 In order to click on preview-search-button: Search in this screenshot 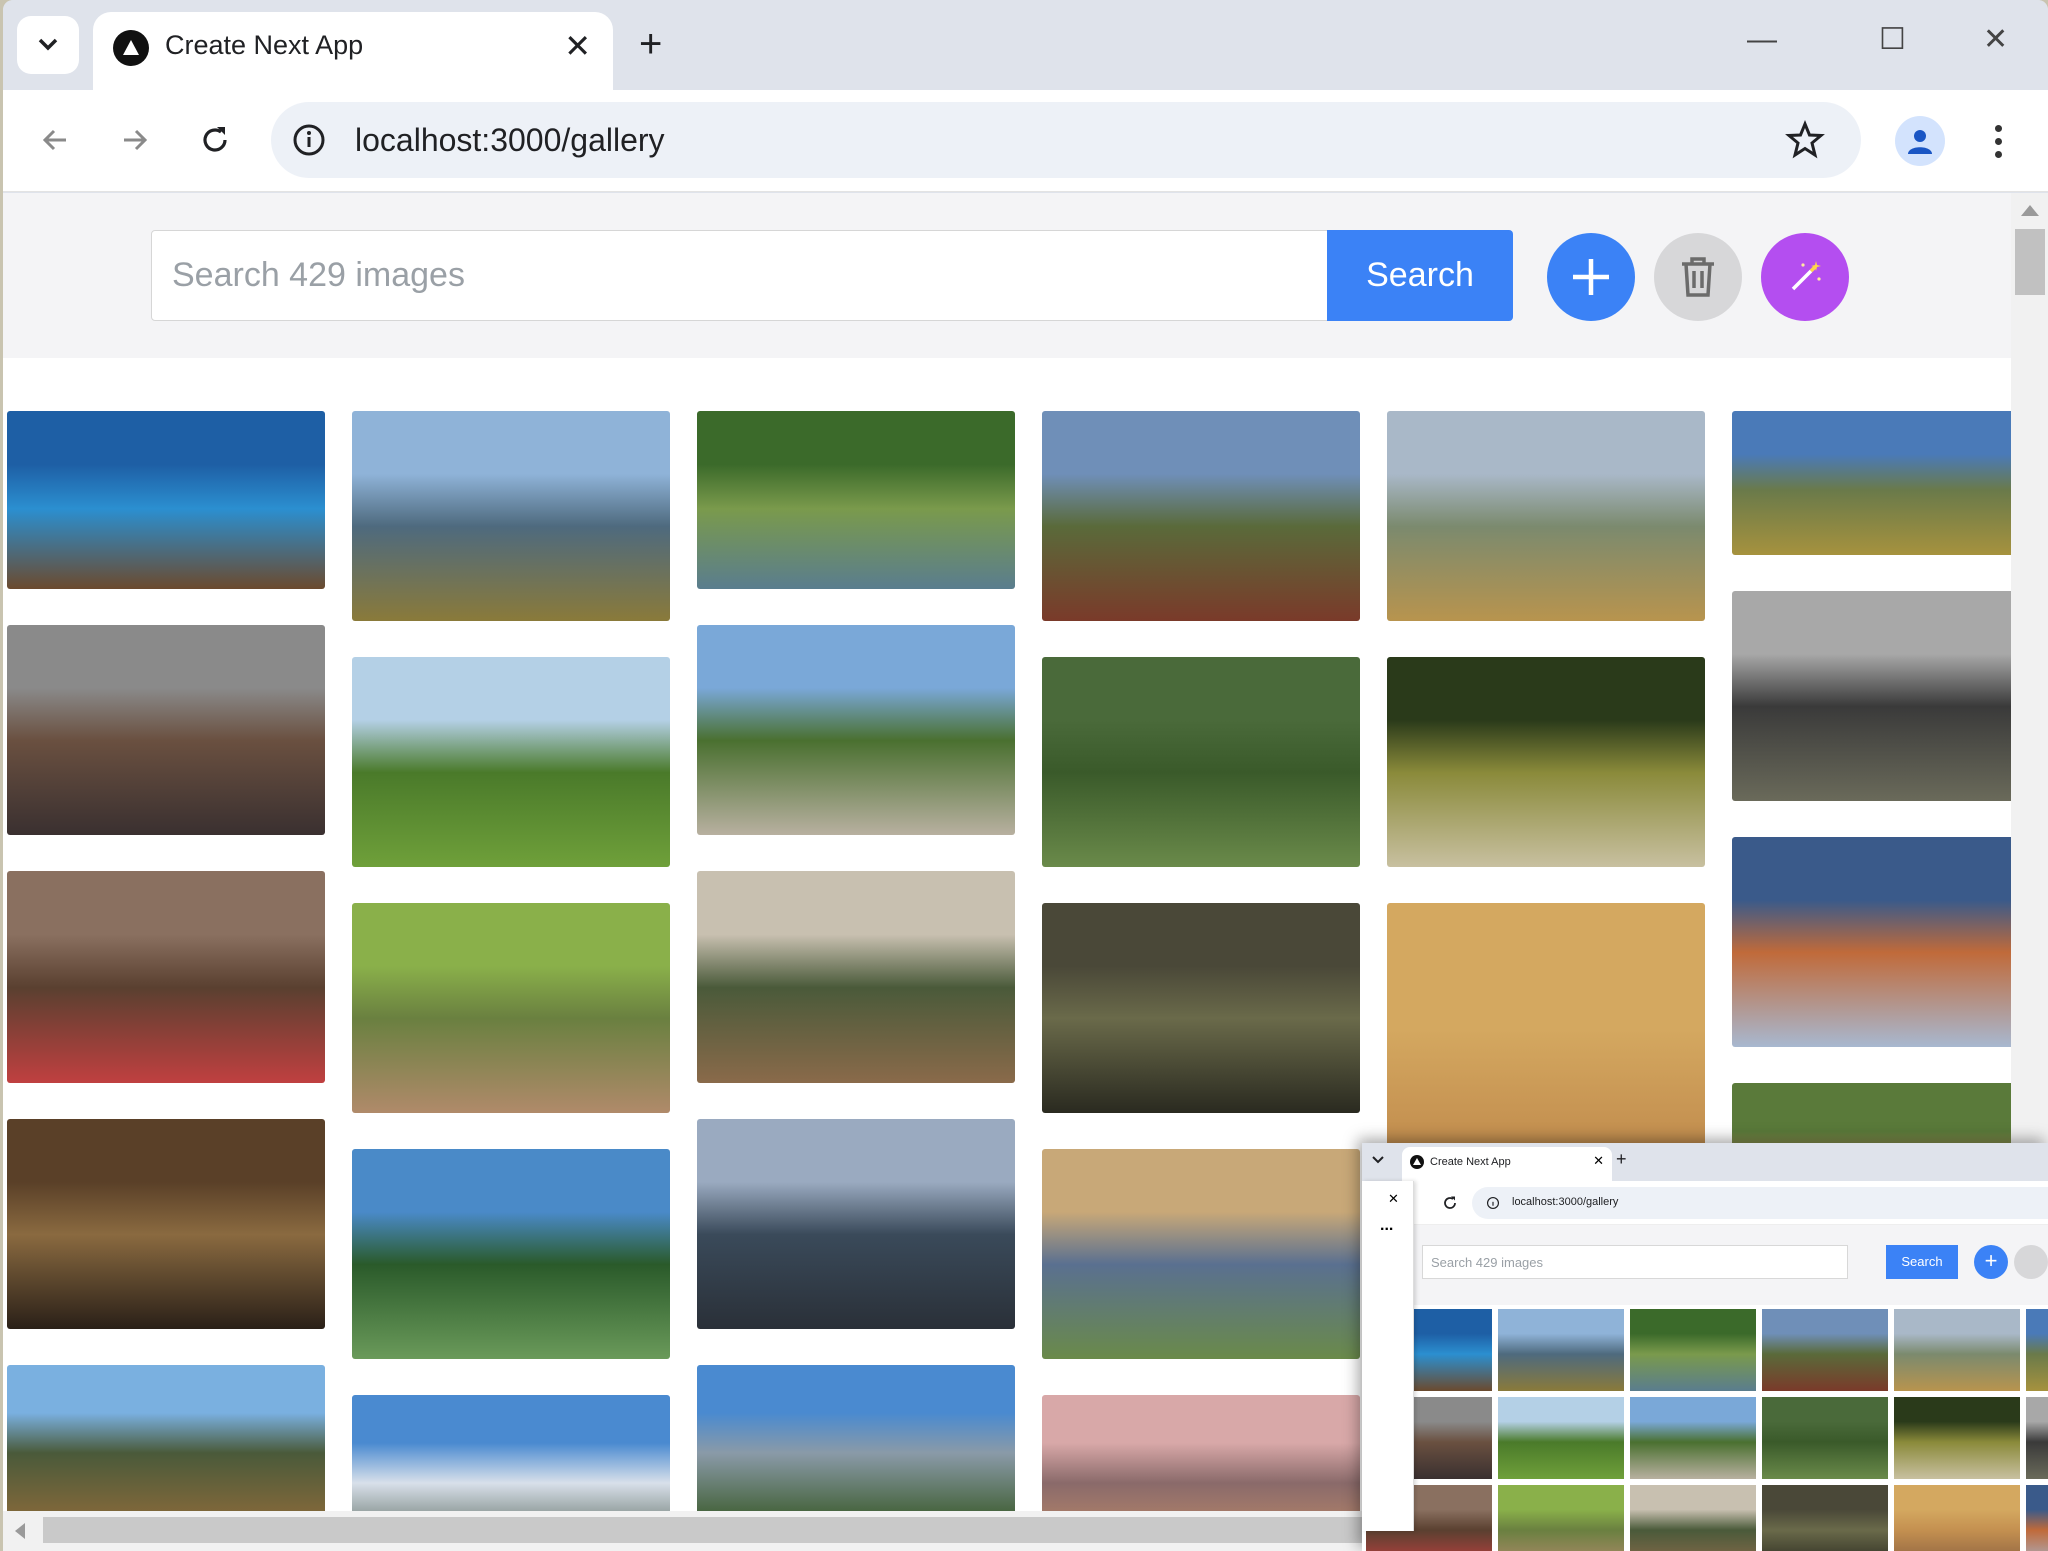, I will do `click(1922, 1262)`.